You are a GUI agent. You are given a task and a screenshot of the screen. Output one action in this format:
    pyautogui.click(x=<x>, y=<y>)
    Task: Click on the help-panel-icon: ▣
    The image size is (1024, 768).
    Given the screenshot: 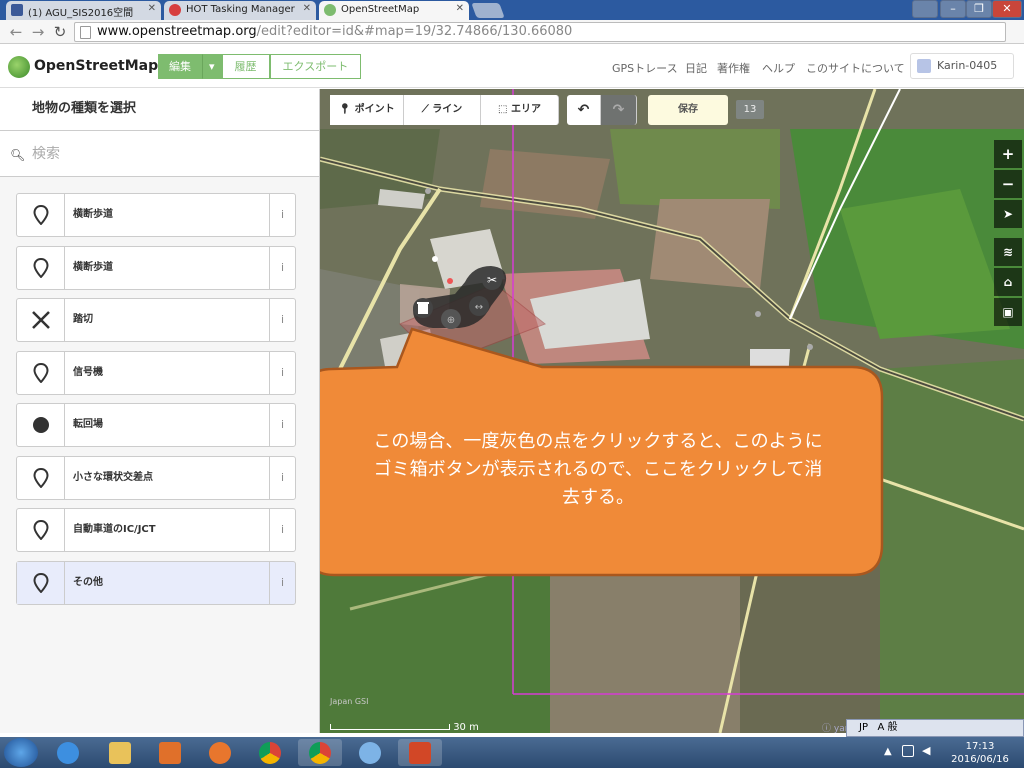 What is the action you would take?
    pyautogui.click(x=1008, y=312)
    